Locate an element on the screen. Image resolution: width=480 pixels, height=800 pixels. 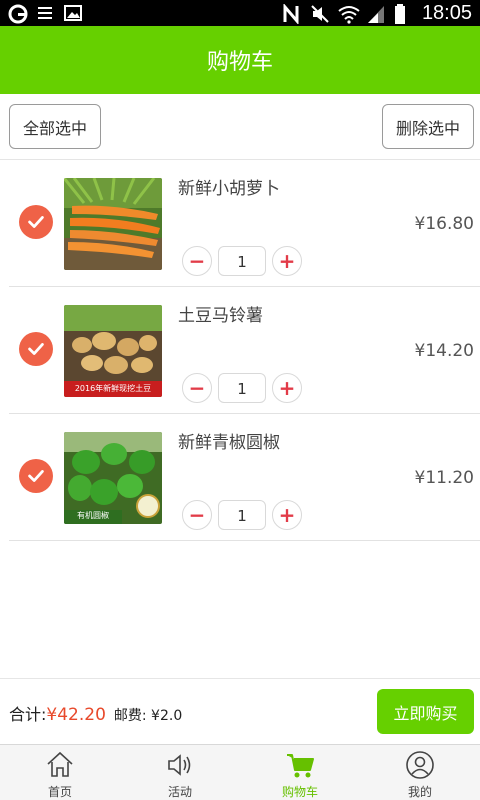
bottom-nav: 首页 活动 购物车 我的 is located at coordinates (240, 772).